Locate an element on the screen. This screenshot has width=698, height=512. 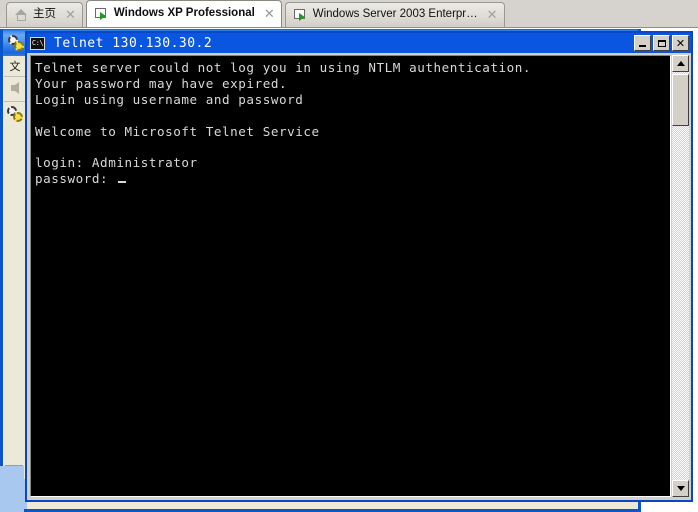
console-icon: C:\ is located at coordinates (37, 43).